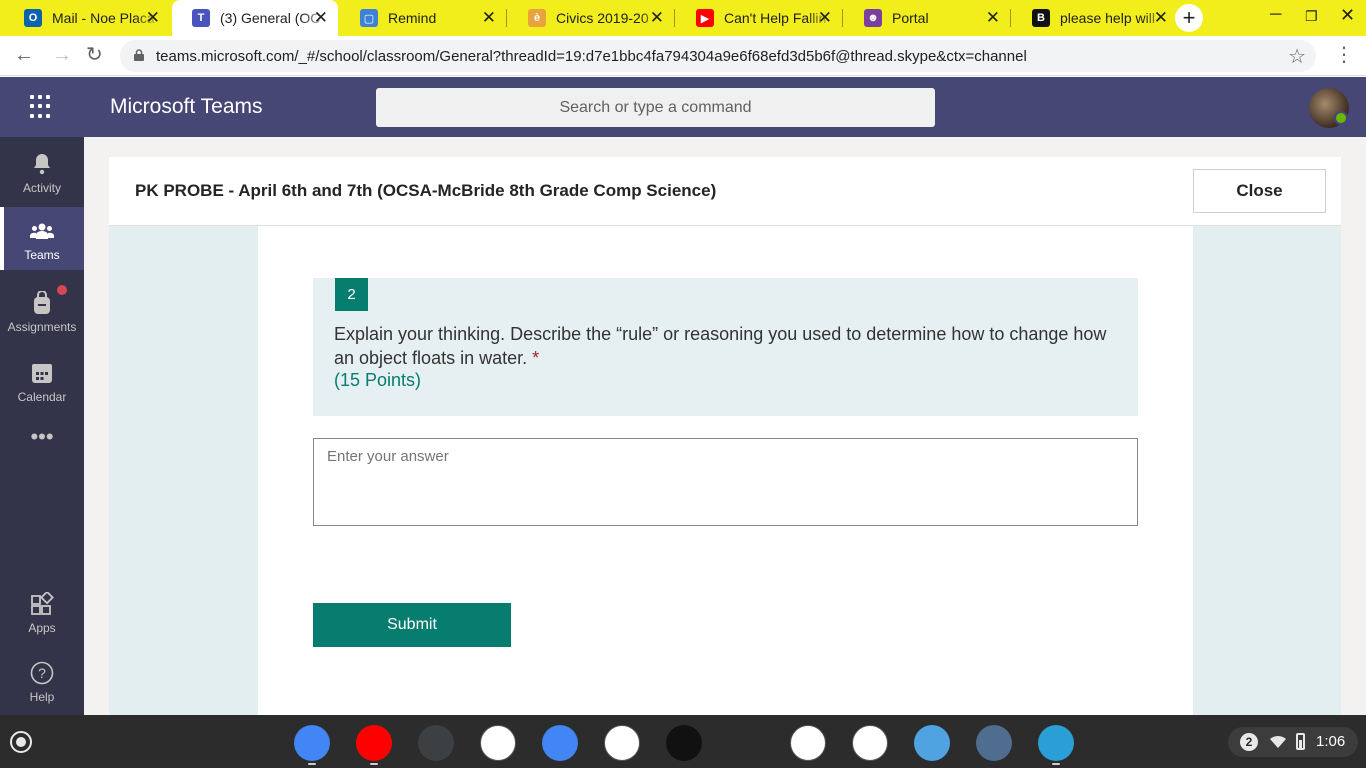 This screenshot has width=1366, height=768. Describe the element at coordinates (312, 743) in the screenshot. I see `chrome-icon` at that location.